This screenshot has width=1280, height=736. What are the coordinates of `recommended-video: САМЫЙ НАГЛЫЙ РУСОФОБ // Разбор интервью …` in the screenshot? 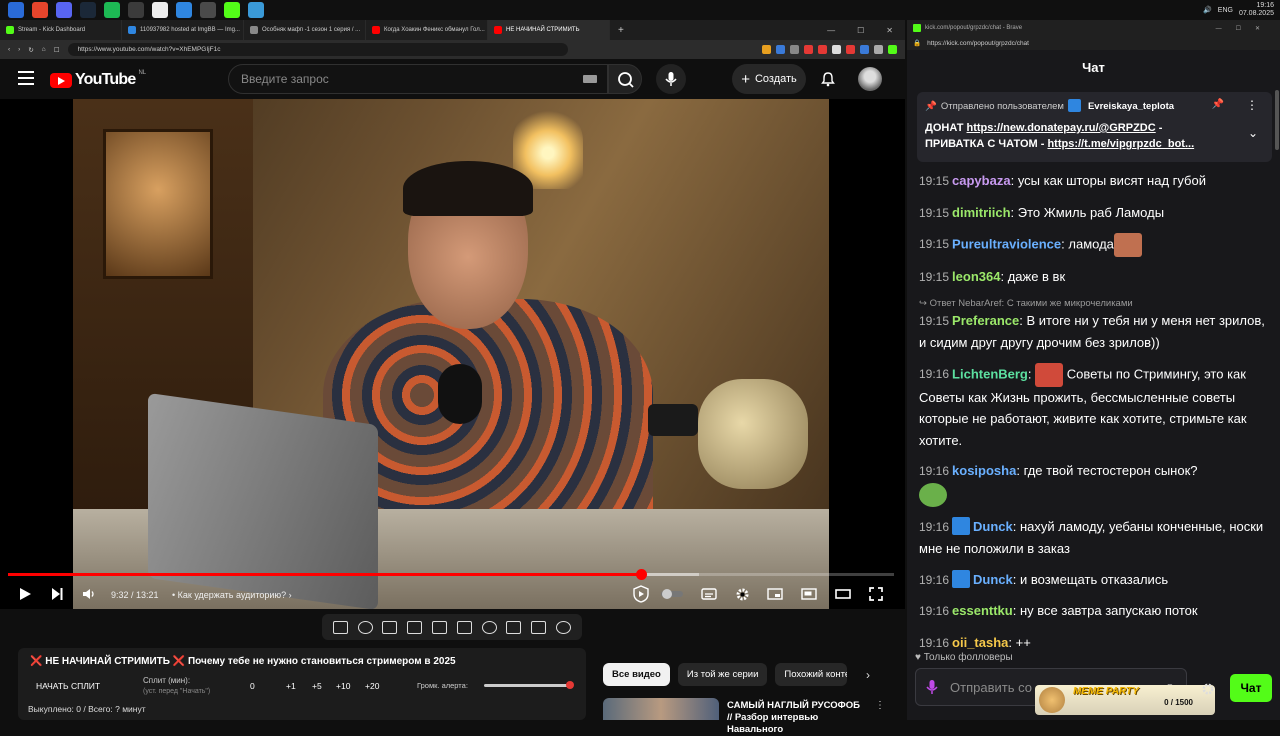 It's located at (748, 716).